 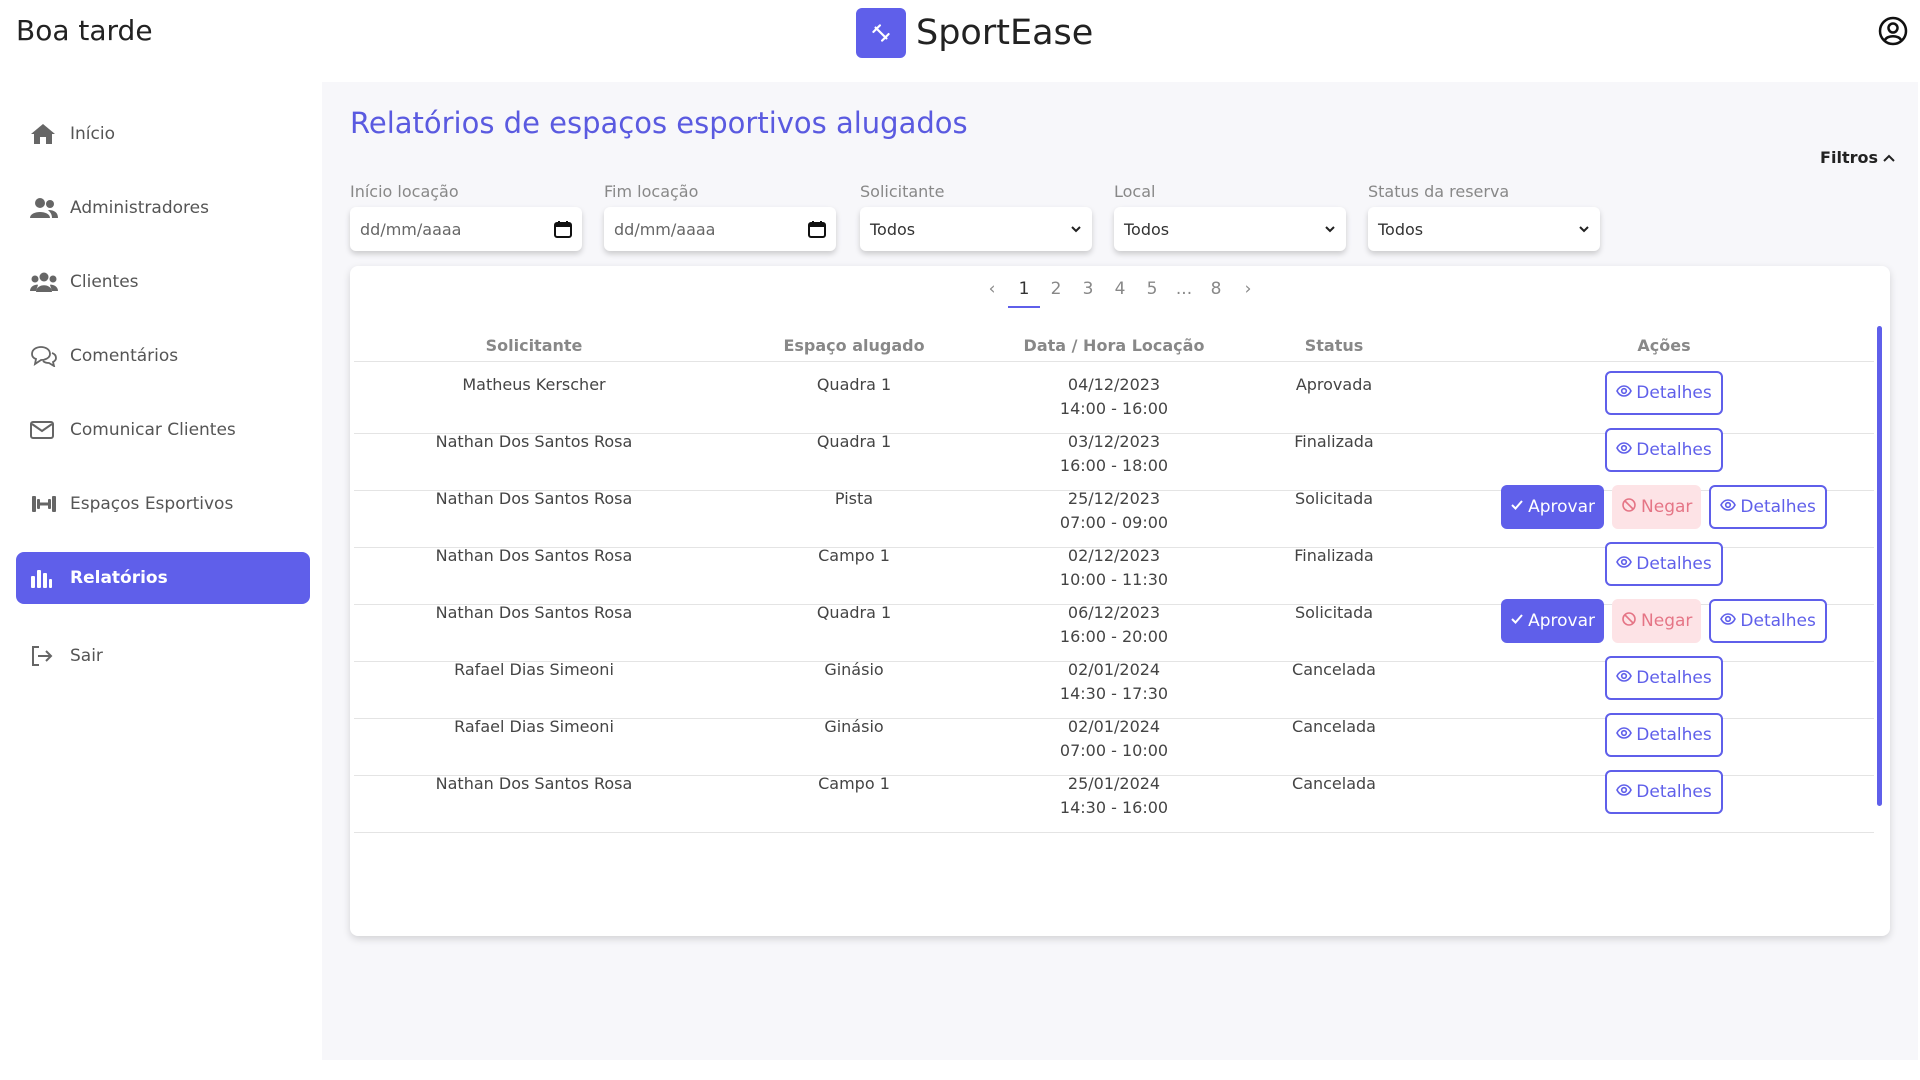 I want to click on cell-status: Solicitada, so click(x=1334, y=612).